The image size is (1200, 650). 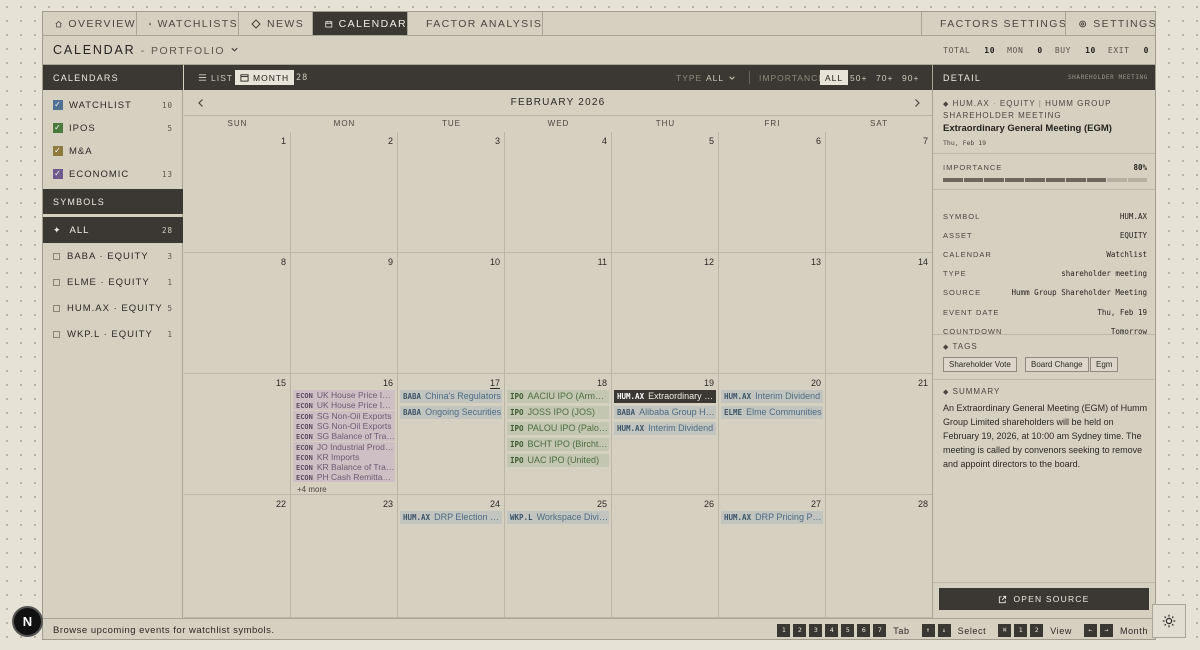 I want to click on calendar-event: HUM.AXExtraordinary General Meeting, so click(x=665, y=396).